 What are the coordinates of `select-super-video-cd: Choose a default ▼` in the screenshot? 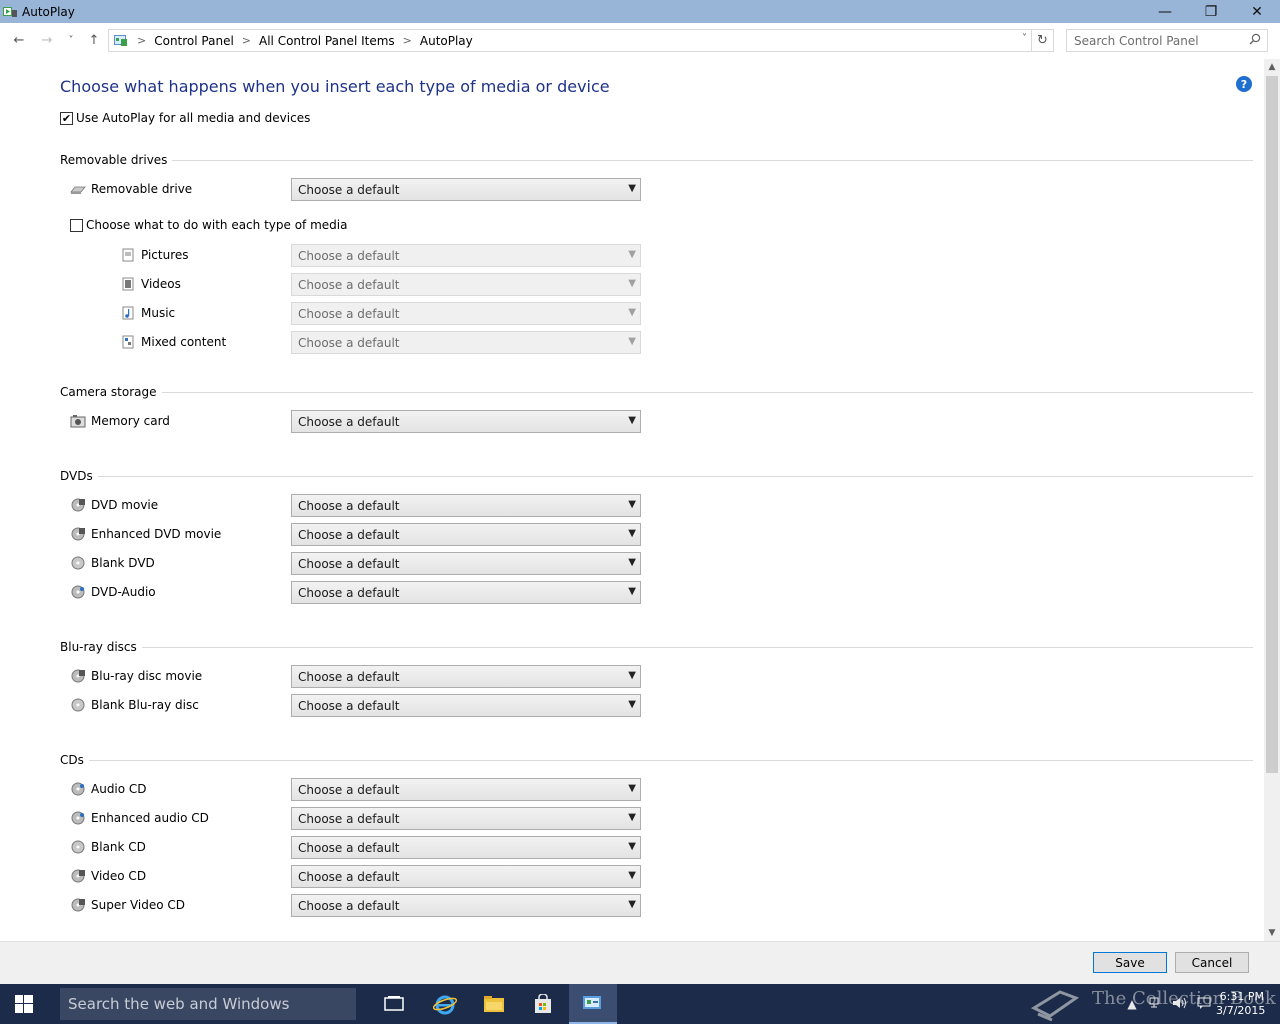 It's located at (466, 905).